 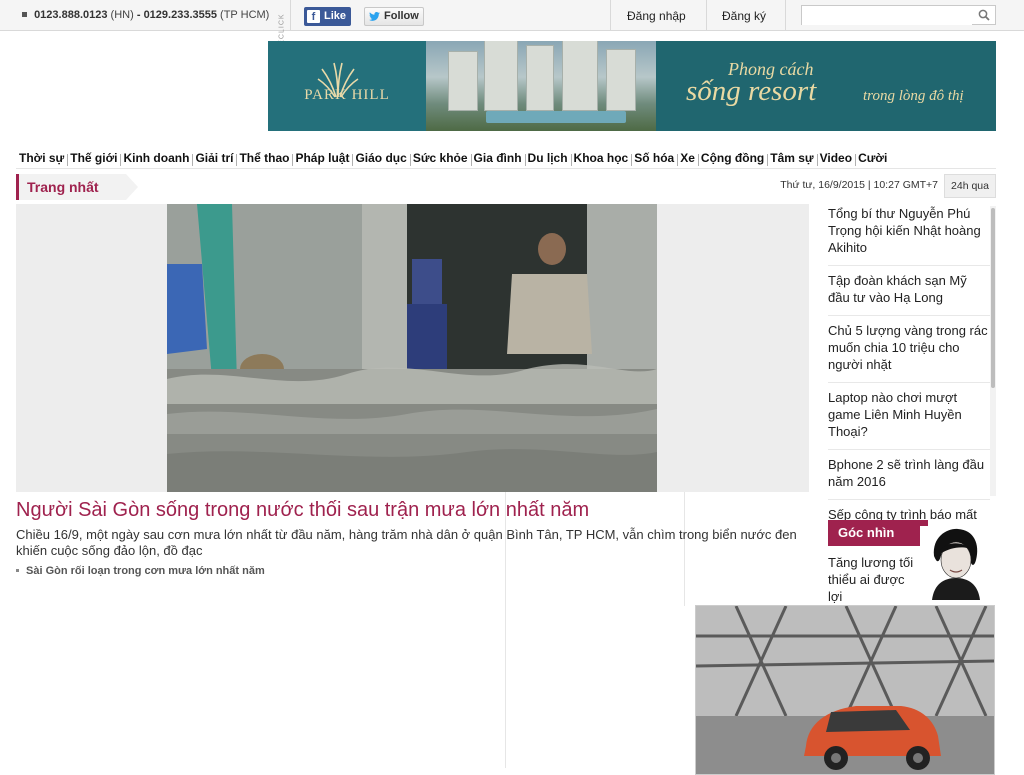 What do you see at coordinates (547, 158) in the screenshot?
I see `nav-item: Du lịch` at bounding box center [547, 158].